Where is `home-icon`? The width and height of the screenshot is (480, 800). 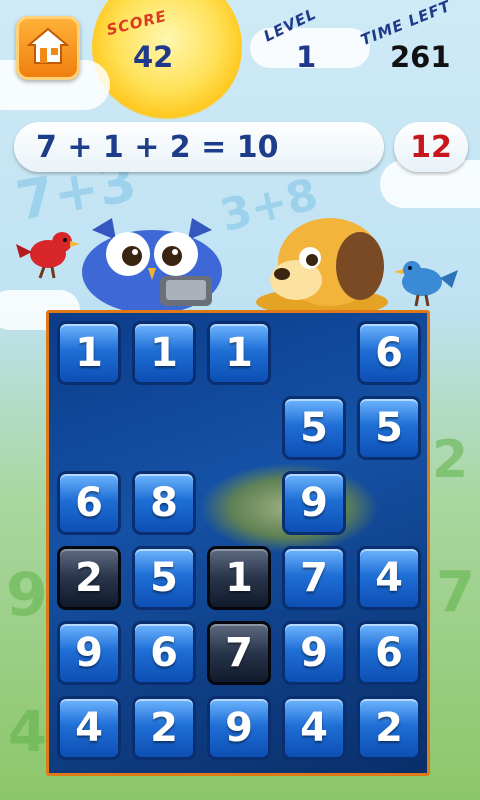
home-icon is located at coordinates (48, 48).